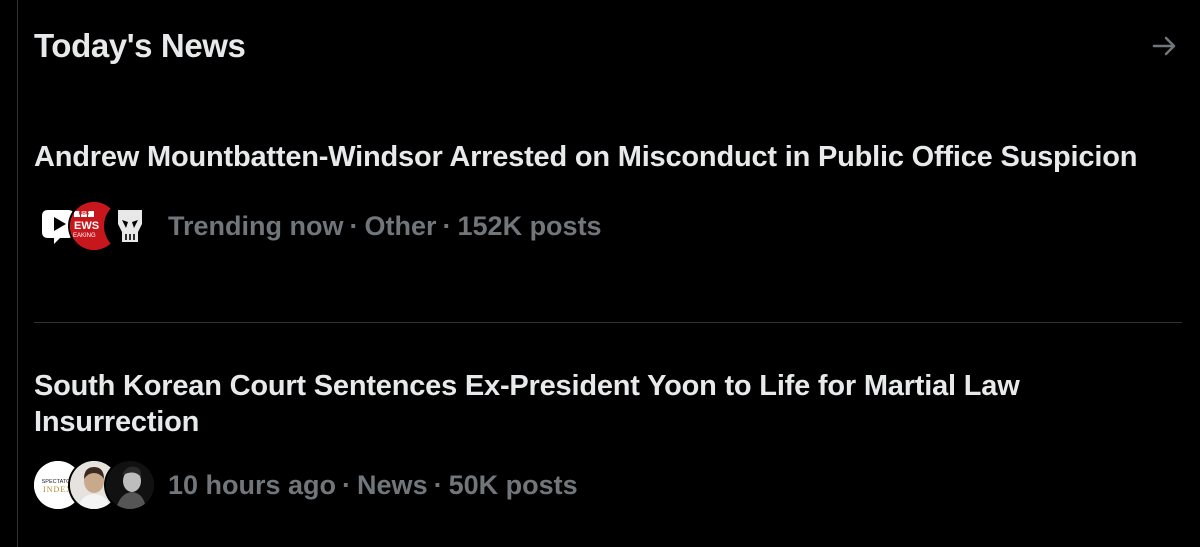 The height and width of the screenshot is (547, 1200). Describe the element at coordinates (529, 225) in the screenshot. I see `story-post-count: 152K posts` at that location.